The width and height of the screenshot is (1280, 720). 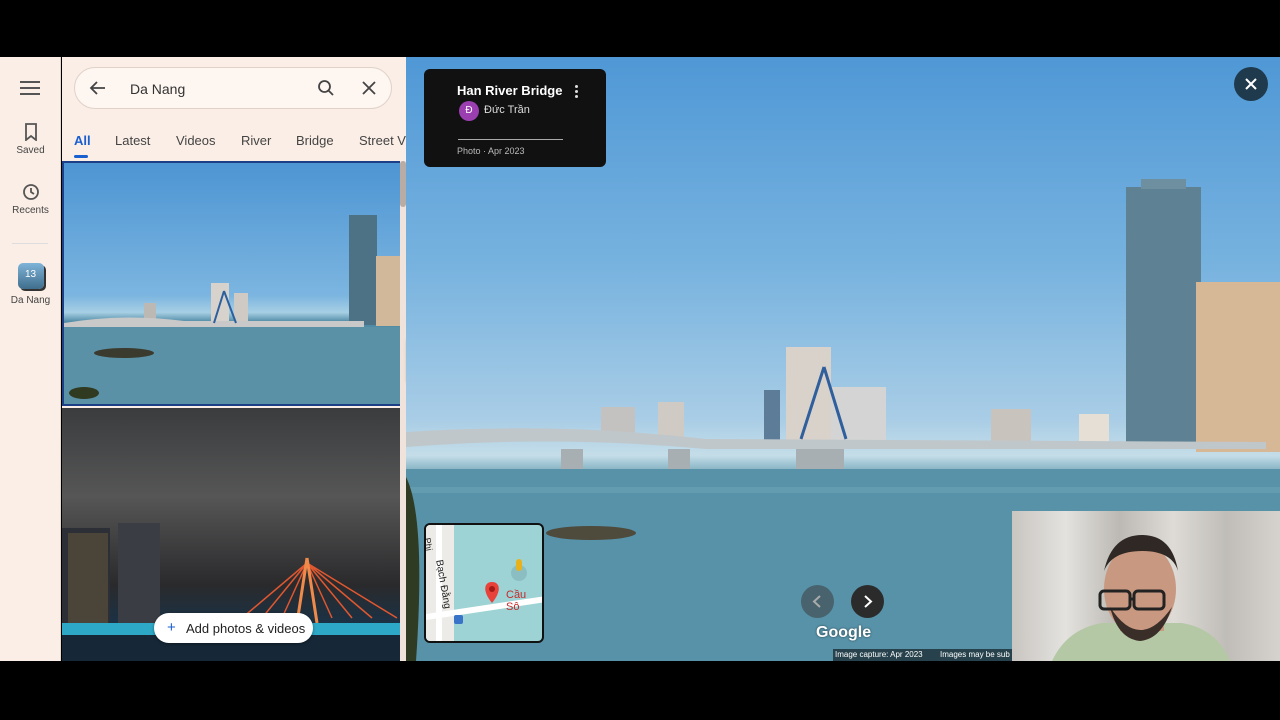 What do you see at coordinates (510, 139) in the screenshot?
I see `card-divider` at bounding box center [510, 139].